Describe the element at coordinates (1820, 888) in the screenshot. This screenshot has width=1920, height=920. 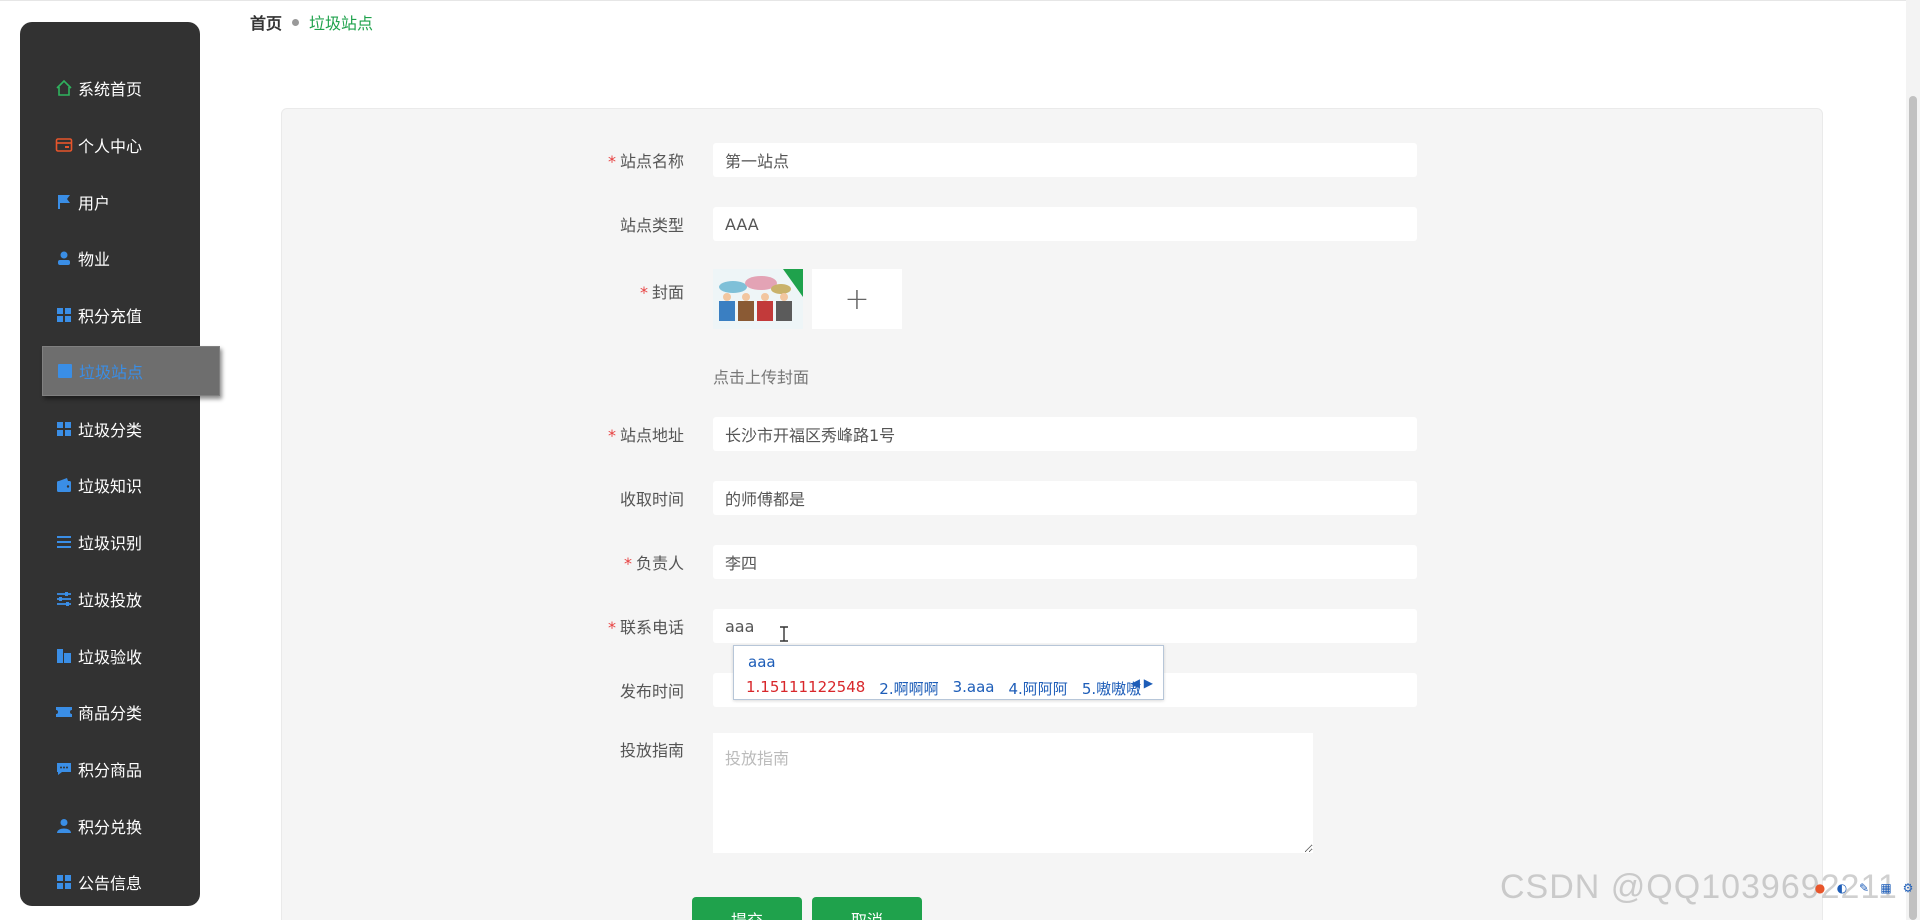
I see `ime-logo-icon: ●` at that location.